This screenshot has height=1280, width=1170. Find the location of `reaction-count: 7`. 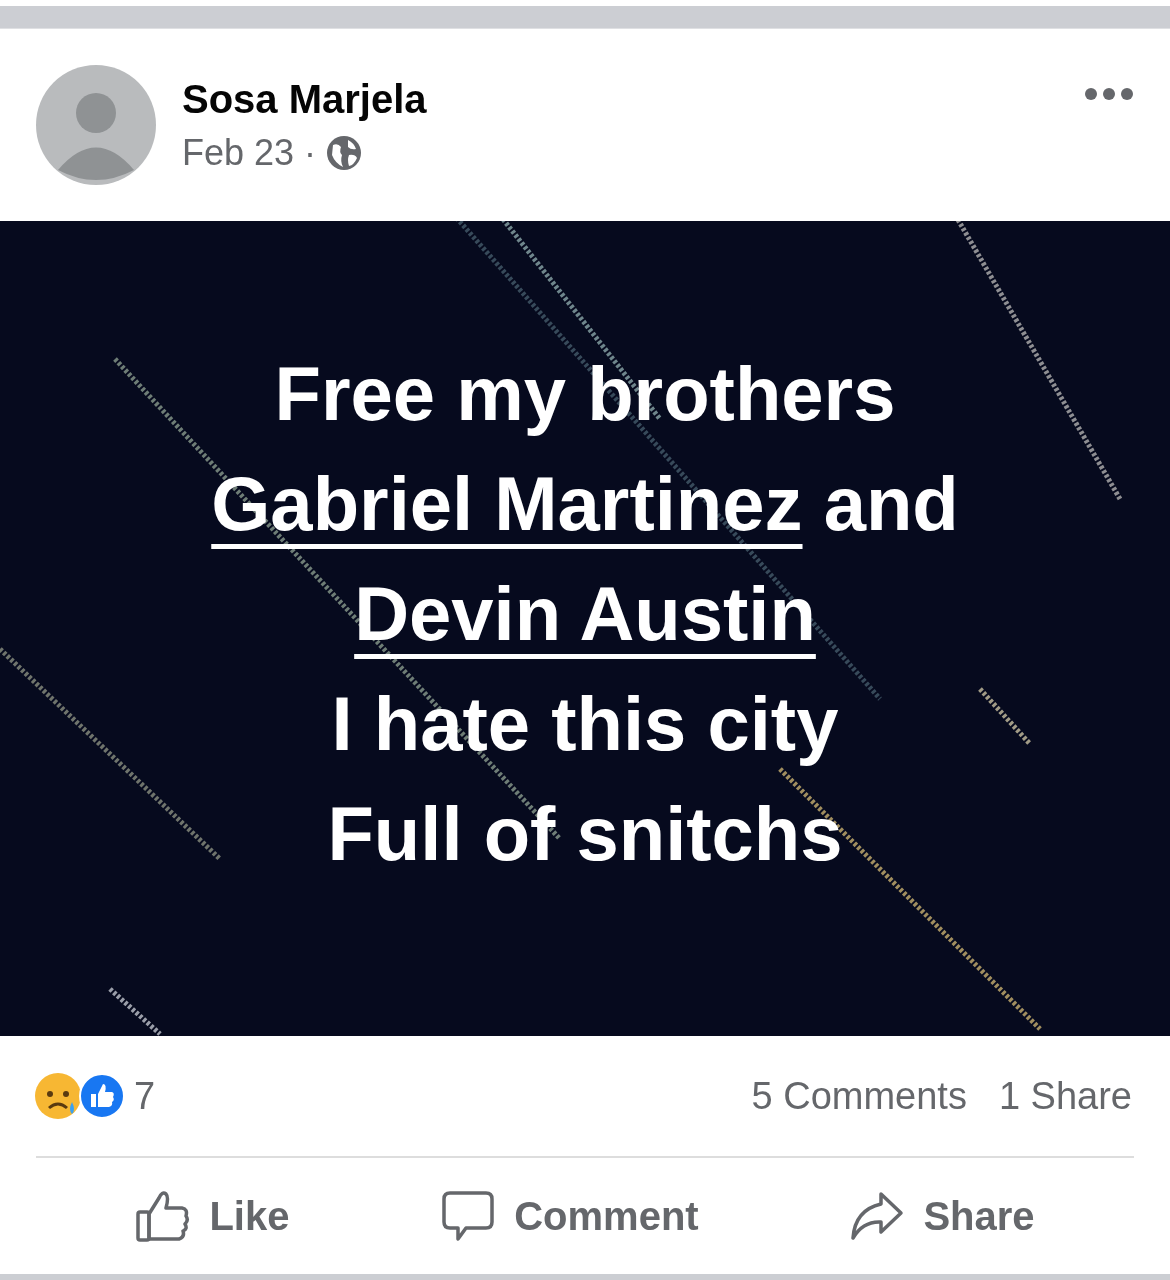

reaction-count: 7 is located at coordinates (145, 1096).